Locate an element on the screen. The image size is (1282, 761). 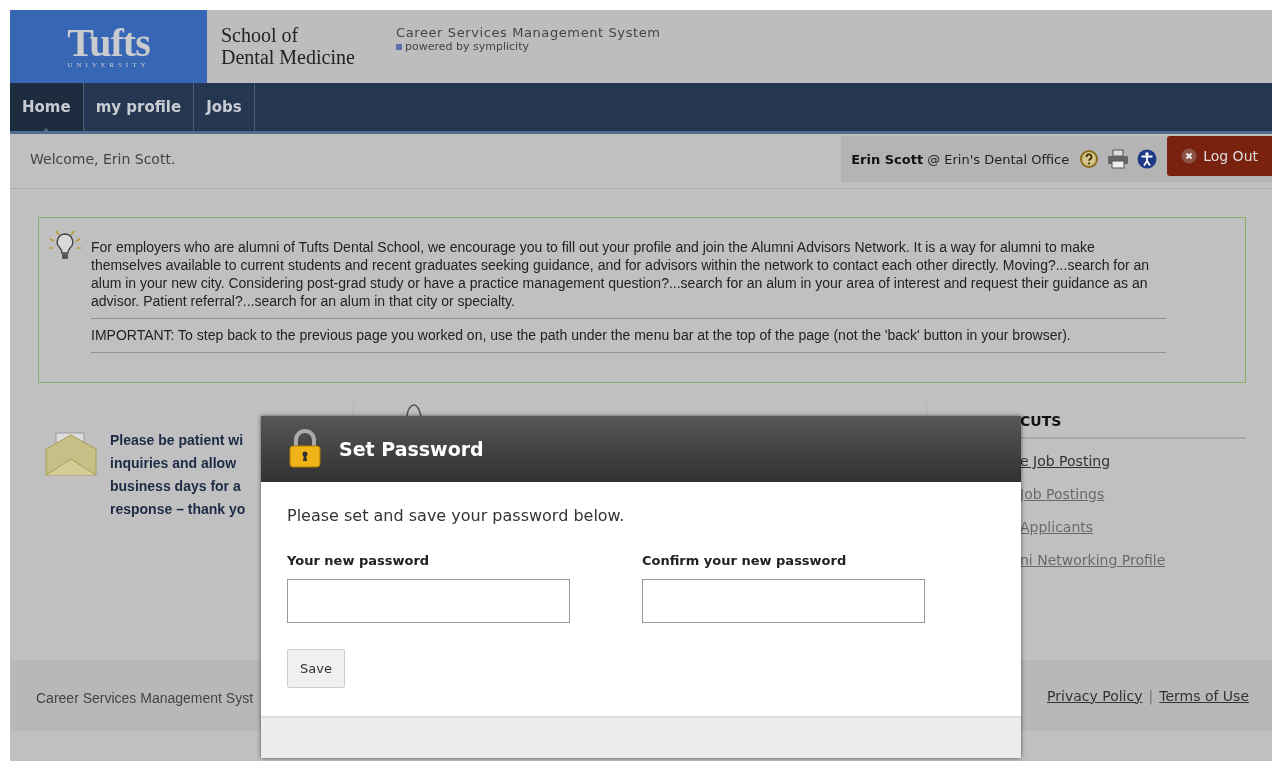
nav-tab: Jobs is located at coordinates (224, 107).